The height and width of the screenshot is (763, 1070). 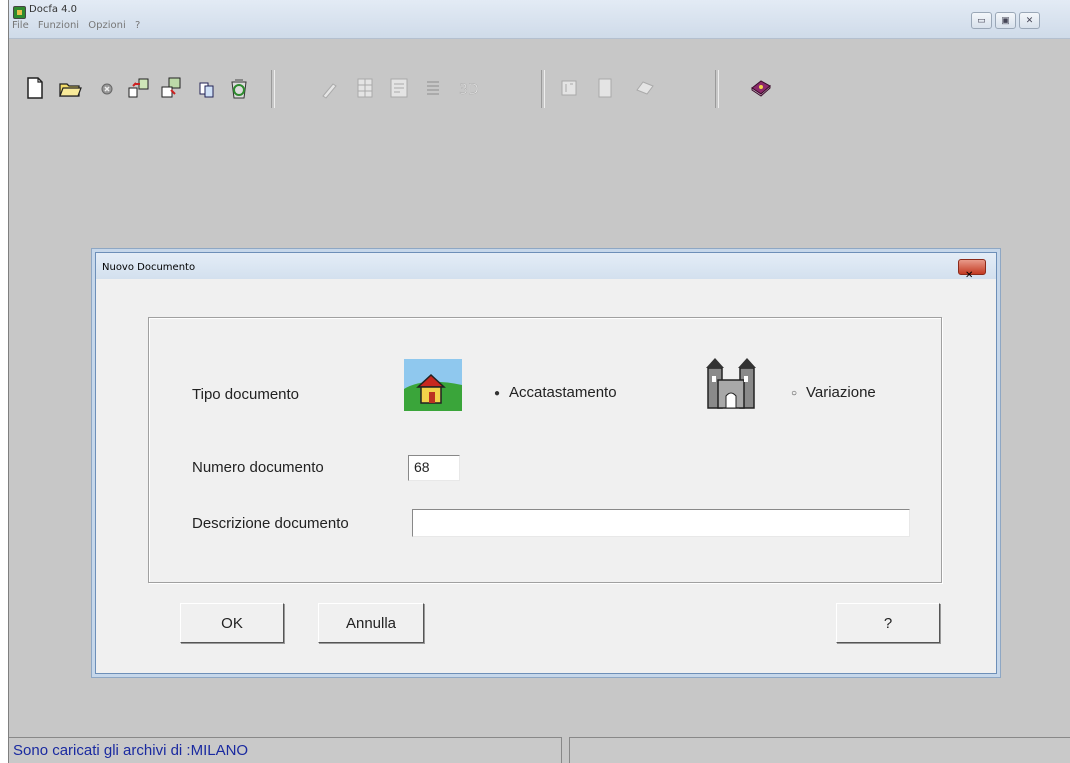 I want to click on app-title: Docfa 4.0, so click(x=53, y=9).